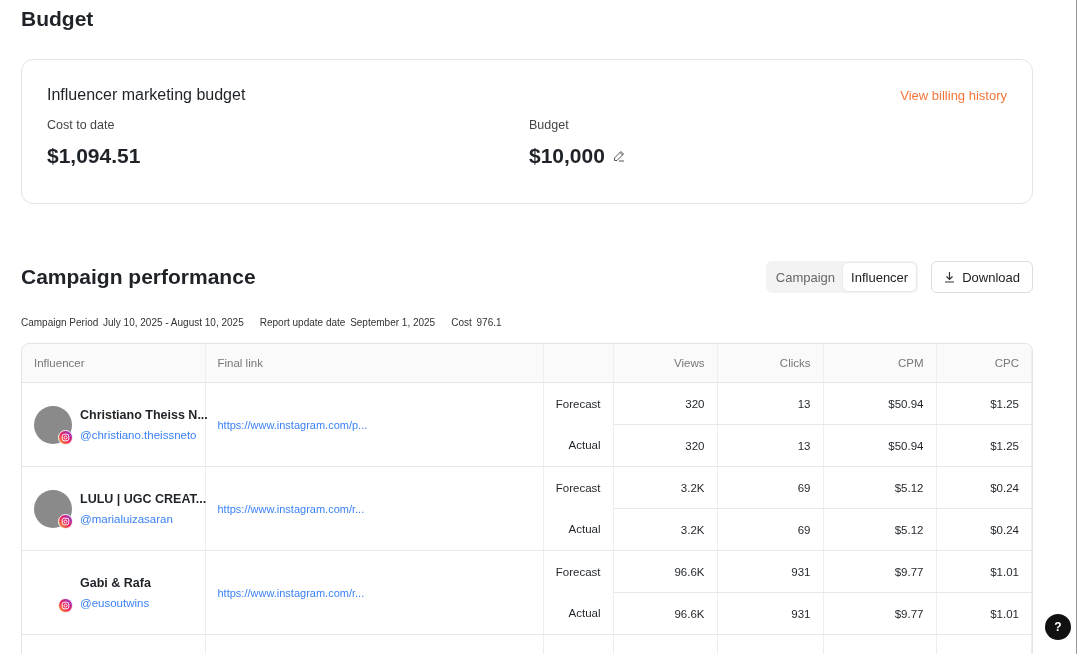 This screenshot has width=1080, height=654. What do you see at coordinates (950, 277) in the screenshot?
I see `download-icon` at bounding box center [950, 277].